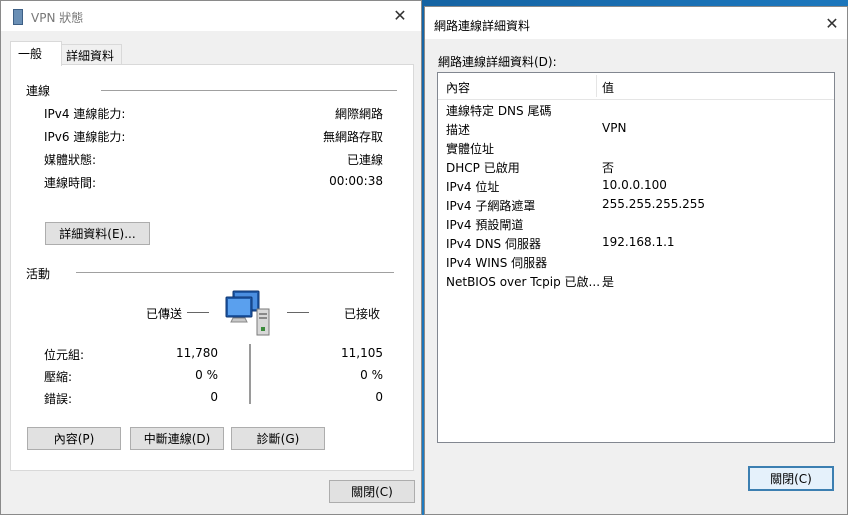 The image size is (848, 515). Describe the element at coordinates (251, 313) in the screenshot. I see `network-computers-icon` at that location.